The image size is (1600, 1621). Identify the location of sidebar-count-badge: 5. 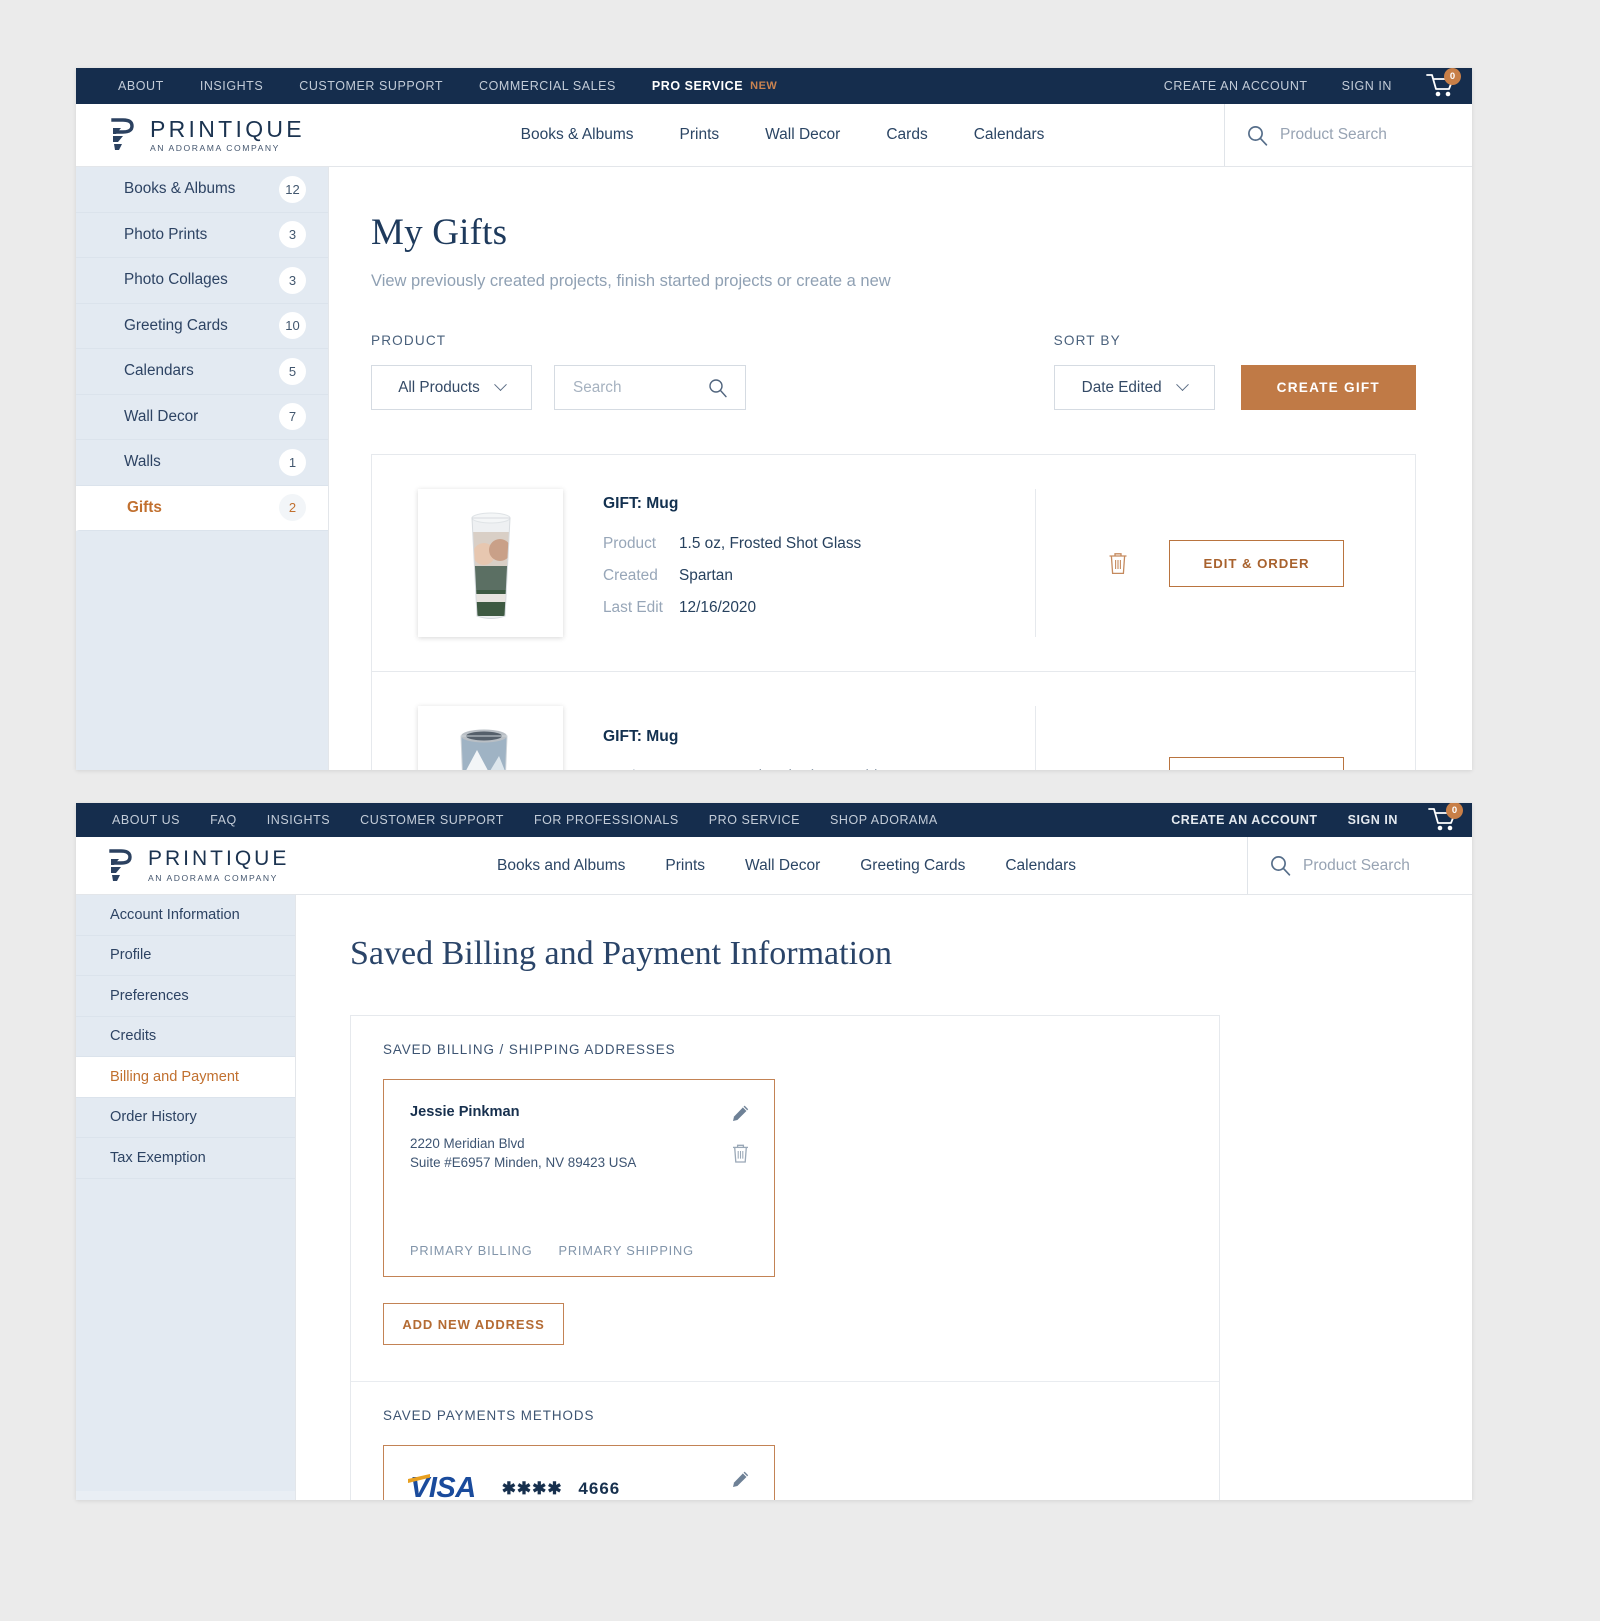
(292, 371).